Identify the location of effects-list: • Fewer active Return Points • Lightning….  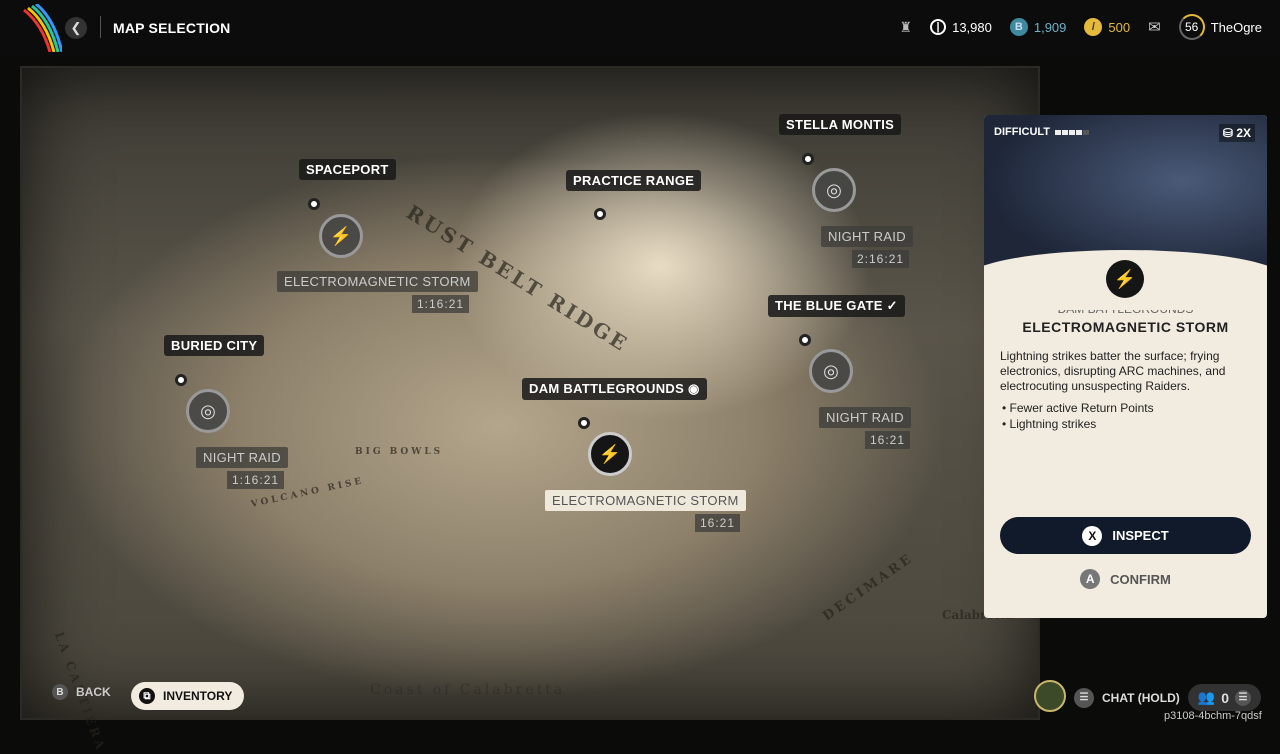
(1134, 416).